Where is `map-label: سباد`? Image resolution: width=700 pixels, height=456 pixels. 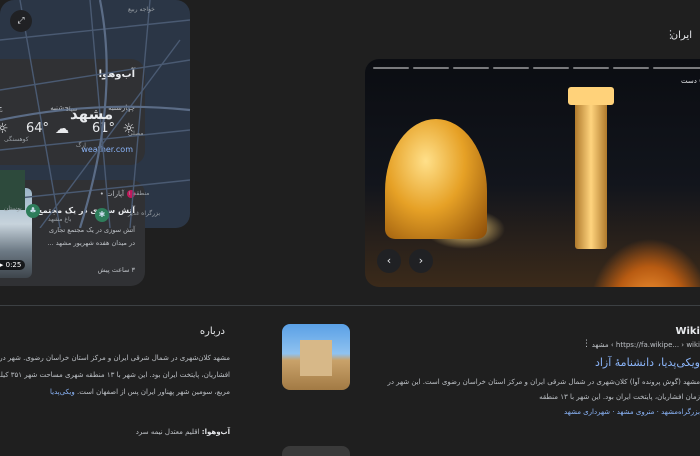 map-label: سباد is located at coordinates (72, 109).